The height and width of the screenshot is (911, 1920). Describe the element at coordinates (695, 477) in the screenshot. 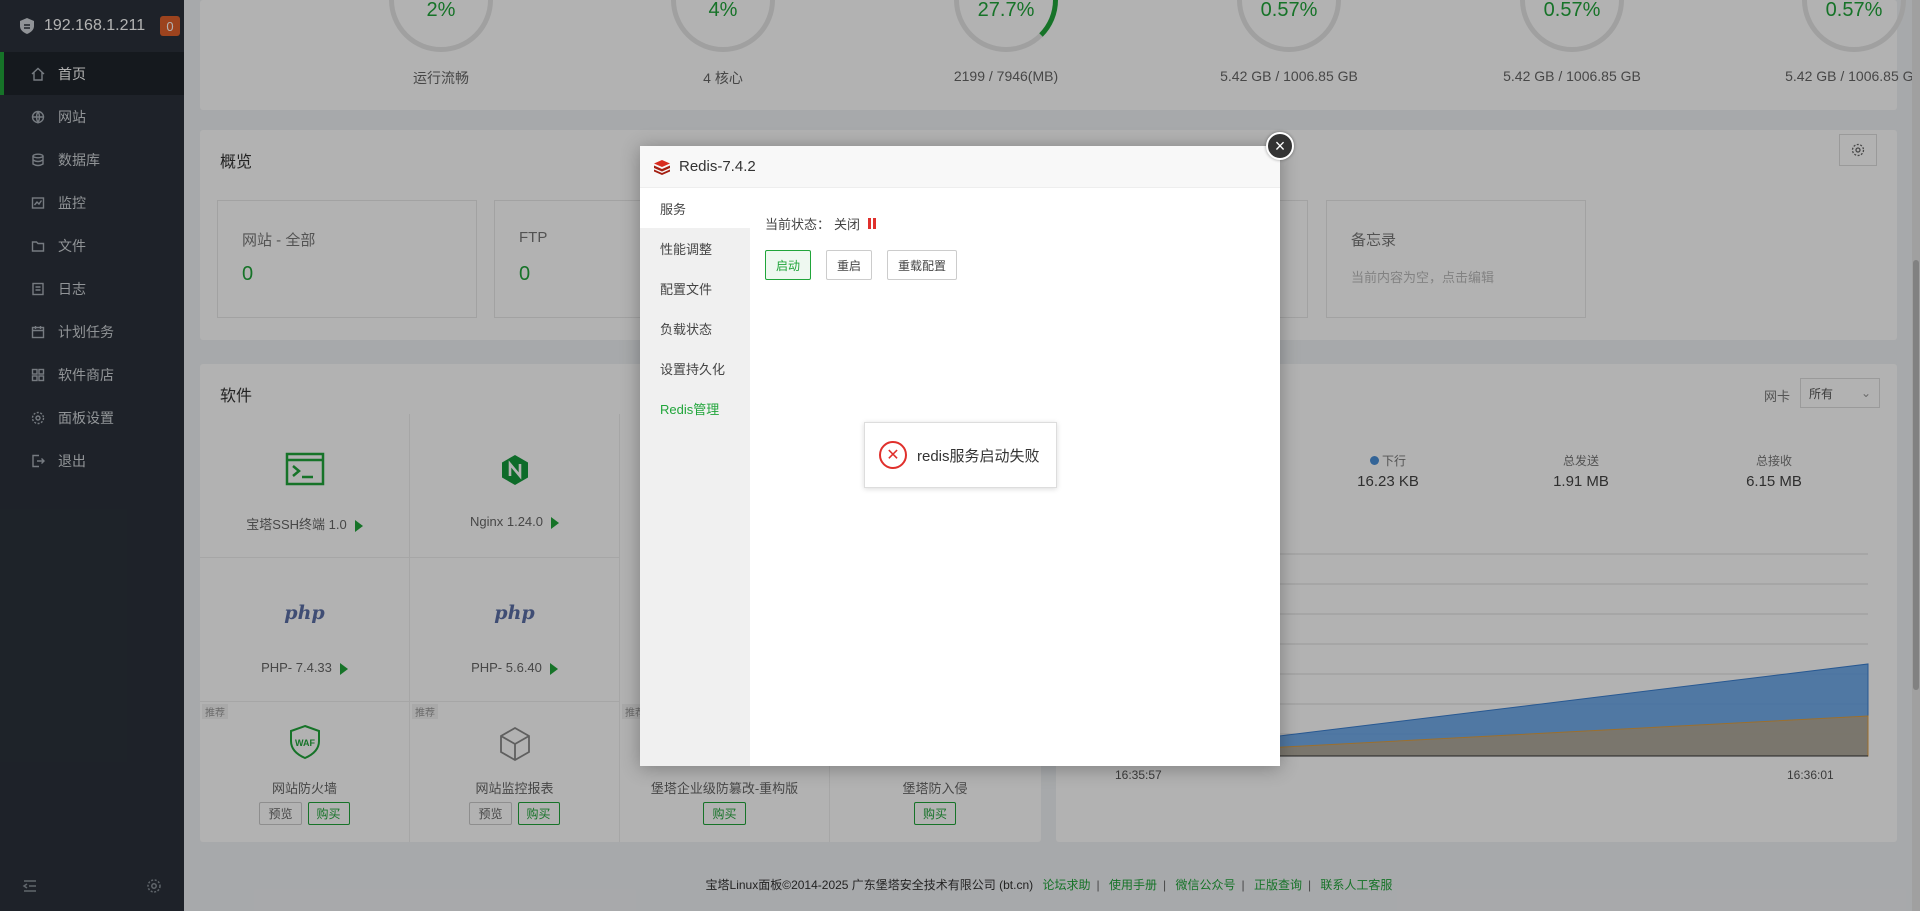

I see `modal-tabs: 服务 性能调整 配置文件 负载状态 设置持久化 Redis管理` at that location.